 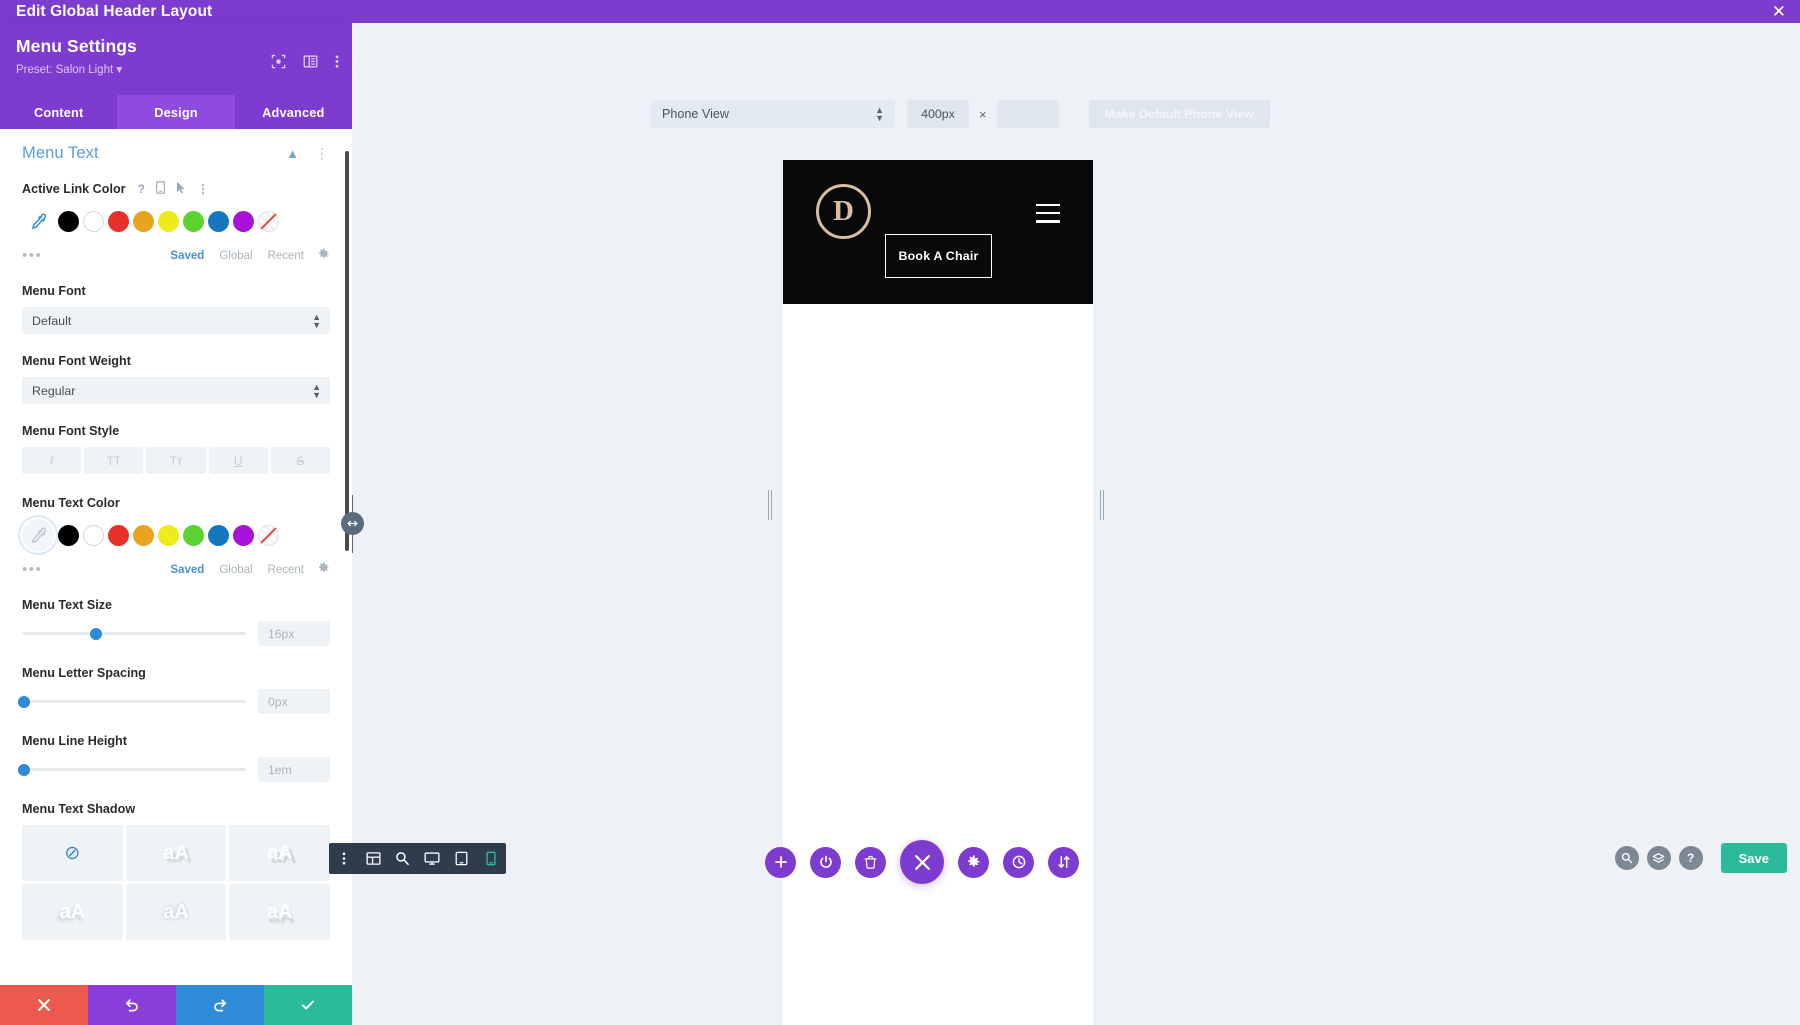 What do you see at coordinates (780, 862) in the screenshot?
I see `add-section-button` at bounding box center [780, 862].